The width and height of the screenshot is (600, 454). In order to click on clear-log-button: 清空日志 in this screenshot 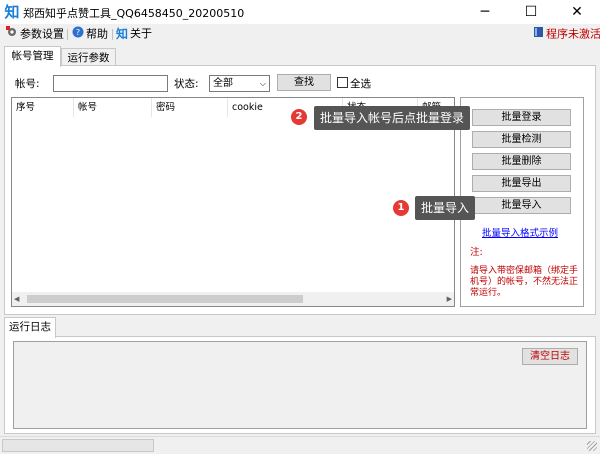, I will do `click(550, 356)`.